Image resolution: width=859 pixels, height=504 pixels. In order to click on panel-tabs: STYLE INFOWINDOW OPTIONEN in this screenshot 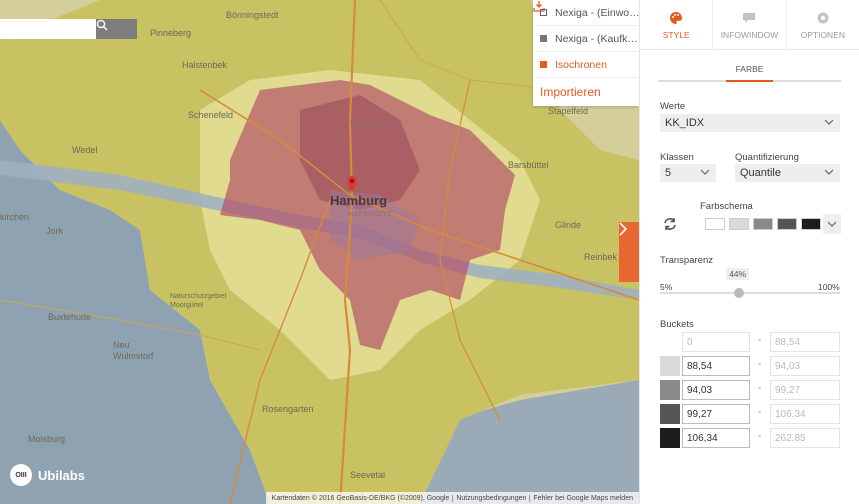, I will do `click(749, 25)`.